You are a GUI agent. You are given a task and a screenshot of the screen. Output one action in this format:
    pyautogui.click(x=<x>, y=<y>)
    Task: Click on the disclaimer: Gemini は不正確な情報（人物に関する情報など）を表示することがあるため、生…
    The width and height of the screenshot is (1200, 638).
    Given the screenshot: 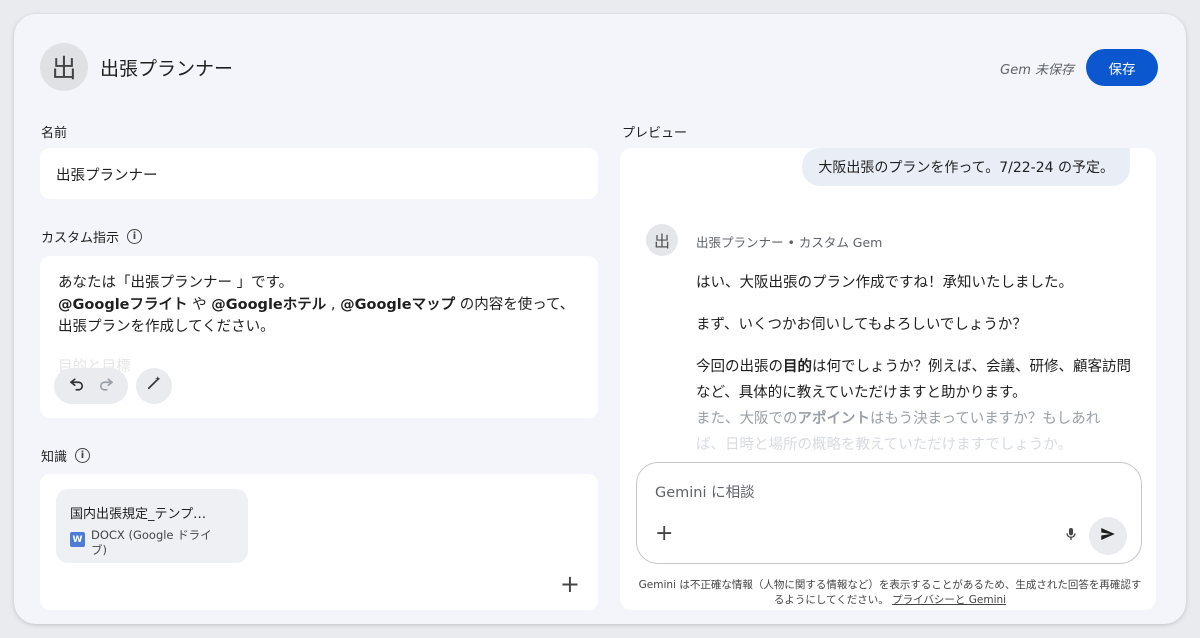 What is the action you would take?
    pyautogui.click(x=890, y=593)
    